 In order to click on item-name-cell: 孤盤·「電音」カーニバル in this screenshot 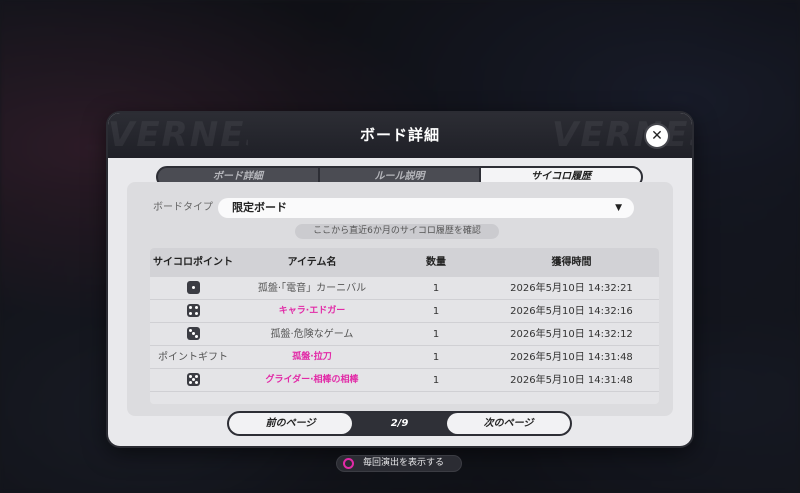, I will do `click(312, 288)`.